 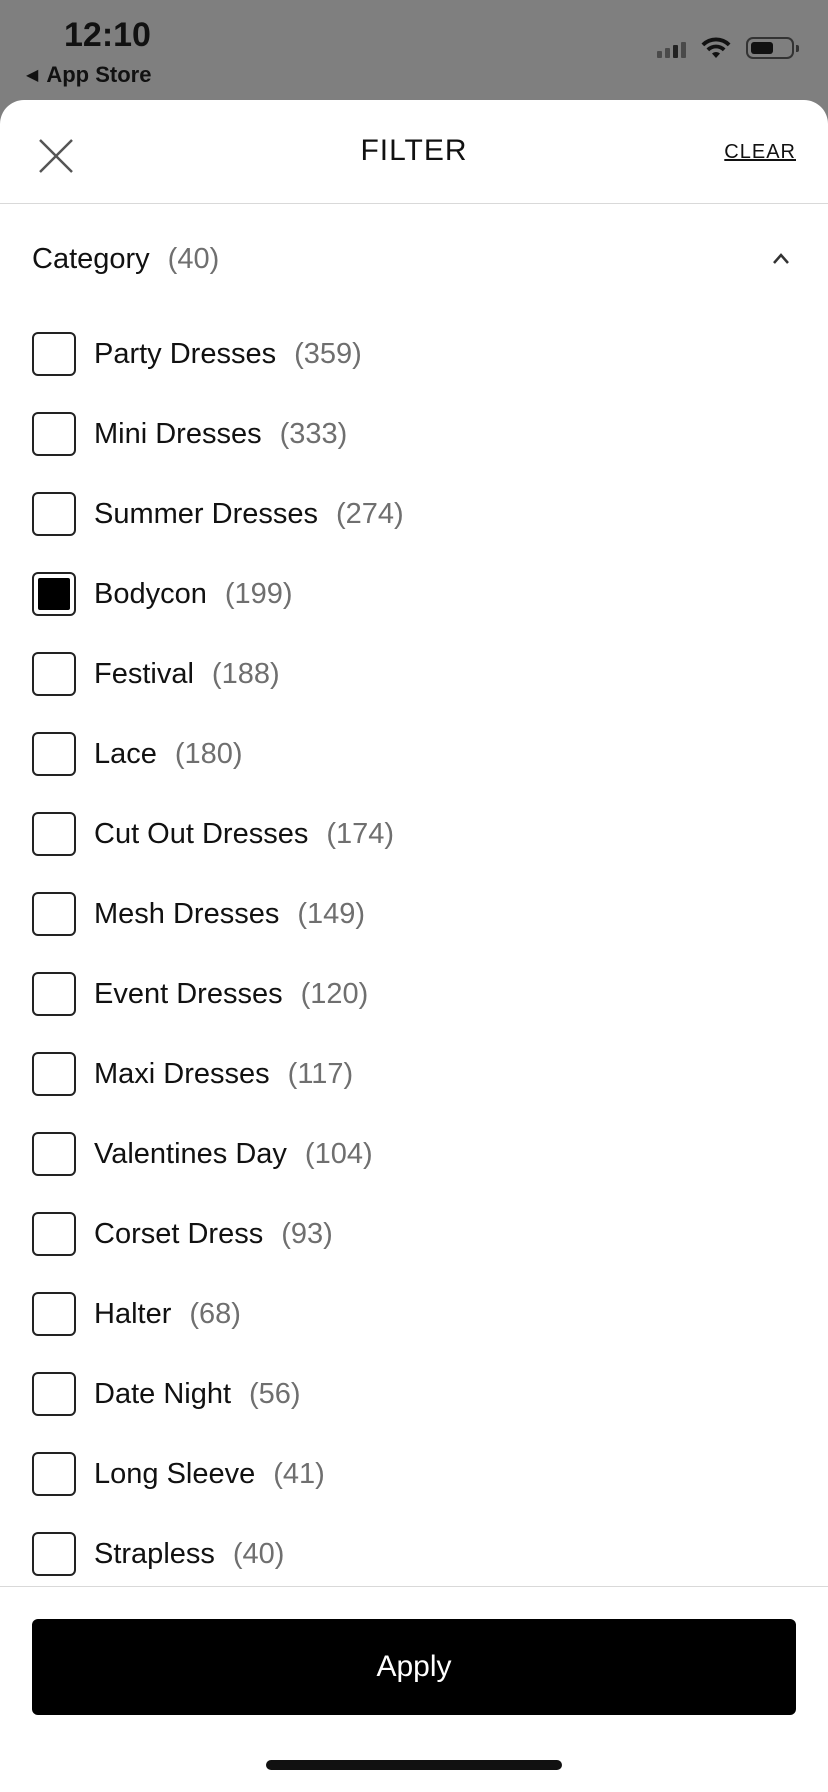 What do you see at coordinates (772, 48) in the screenshot?
I see `battery-icon` at bounding box center [772, 48].